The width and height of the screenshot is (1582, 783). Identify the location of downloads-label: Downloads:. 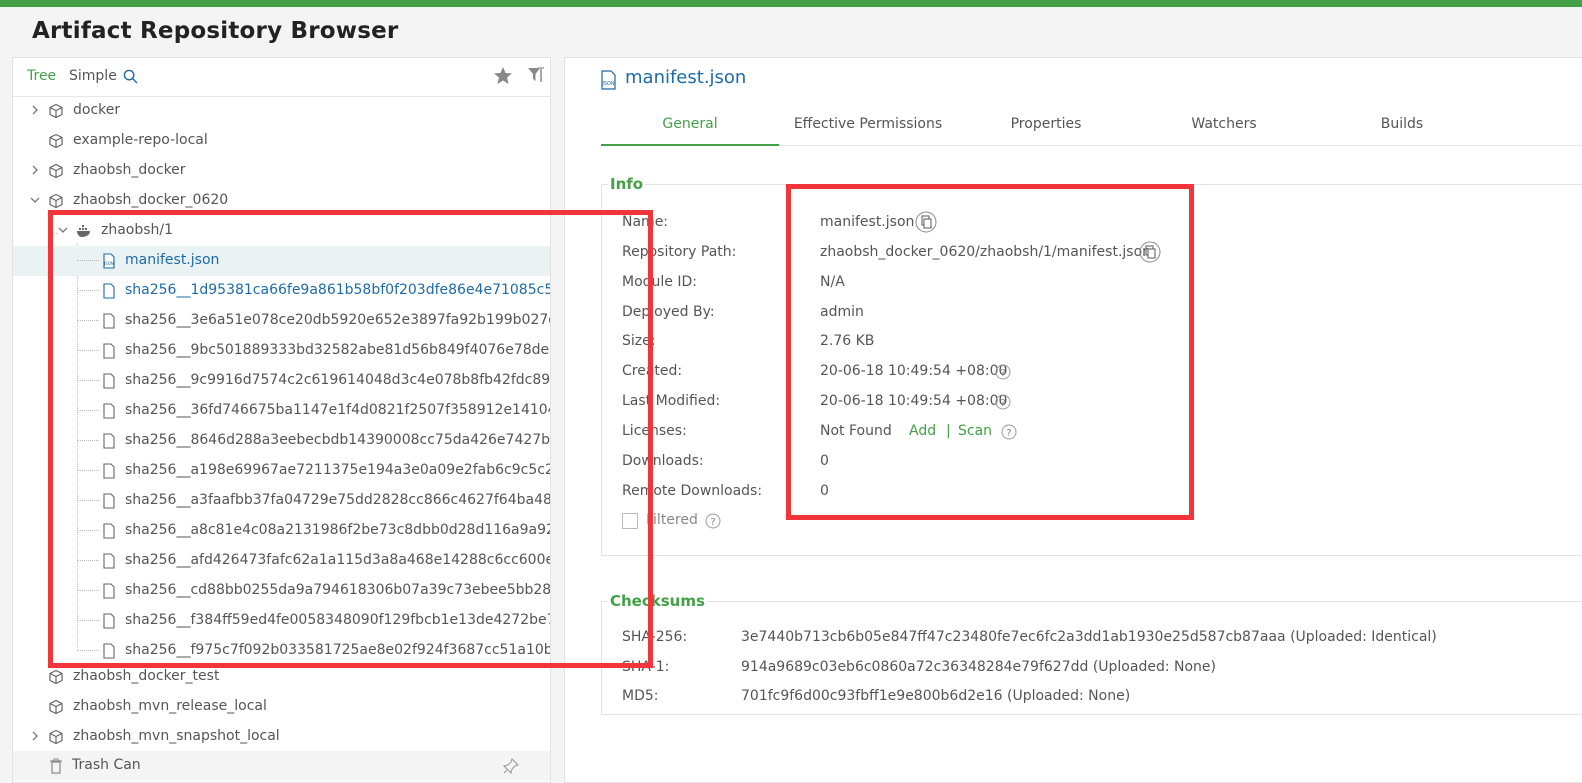
(663, 461).